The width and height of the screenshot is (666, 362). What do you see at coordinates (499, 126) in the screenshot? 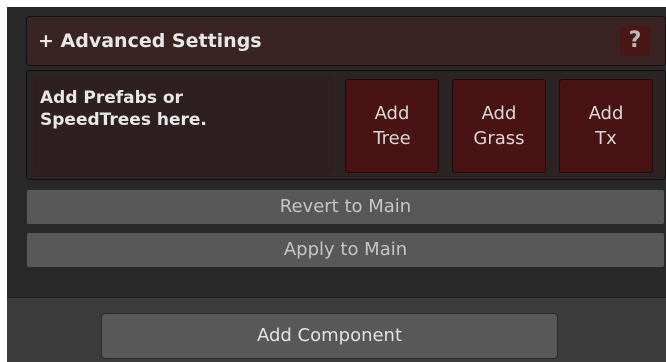
I see `add-grass-button: Add Grass` at bounding box center [499, 126].